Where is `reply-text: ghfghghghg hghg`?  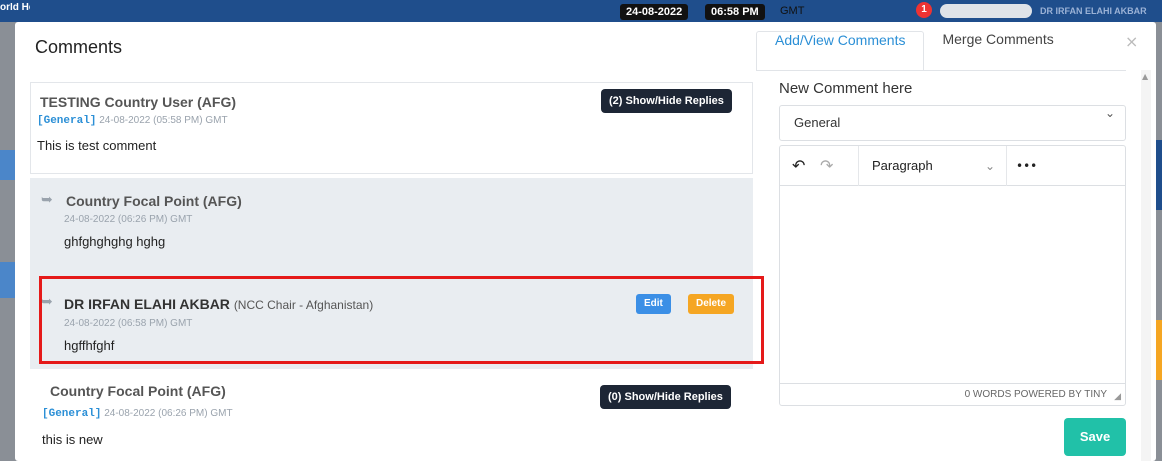
reply-text: ghfghghghg hghg is located at coordinates (115, 241).